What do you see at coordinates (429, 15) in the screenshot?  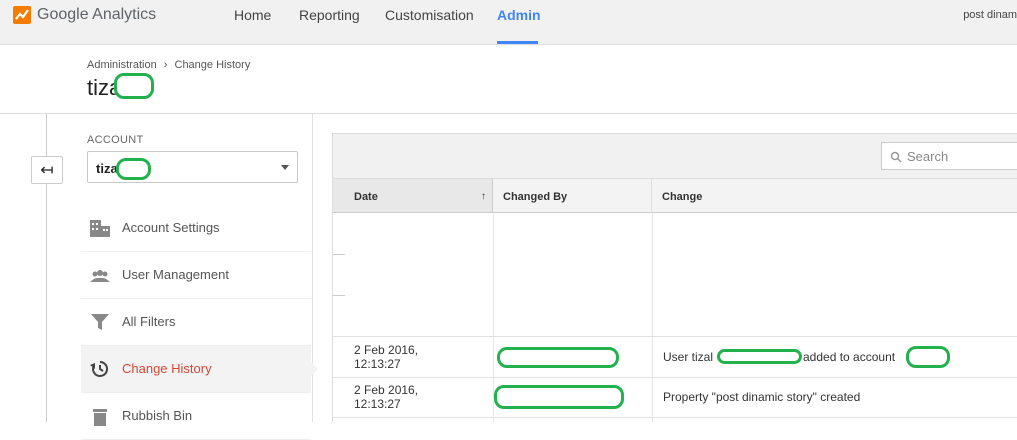 I see `nav-customisation: Customisation` at bounding box center [429, 15].